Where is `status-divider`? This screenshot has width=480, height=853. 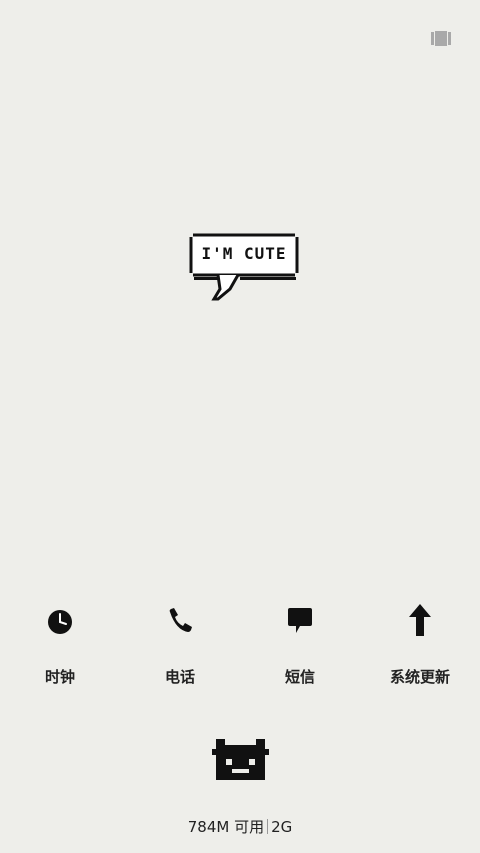 status-divider is located at coordinates (268, 826).